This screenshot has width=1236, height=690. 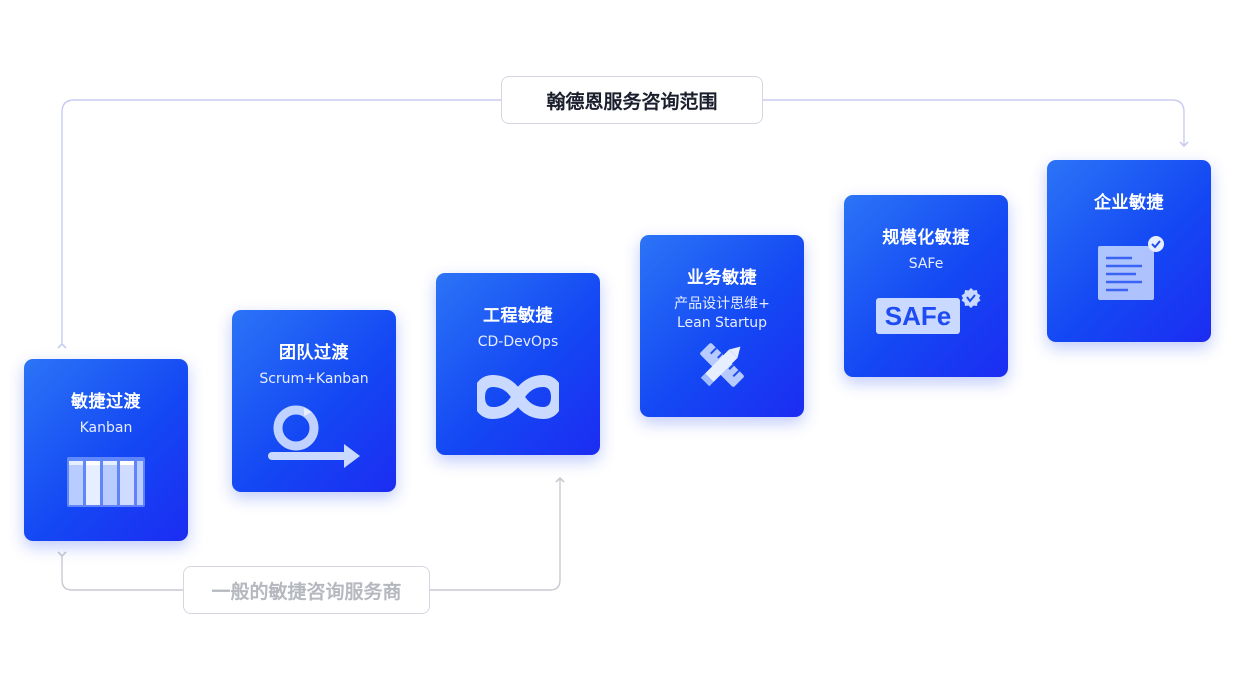 I want to click on card-subtitle: Scrum+Kanban, so click(x=314, y=379).